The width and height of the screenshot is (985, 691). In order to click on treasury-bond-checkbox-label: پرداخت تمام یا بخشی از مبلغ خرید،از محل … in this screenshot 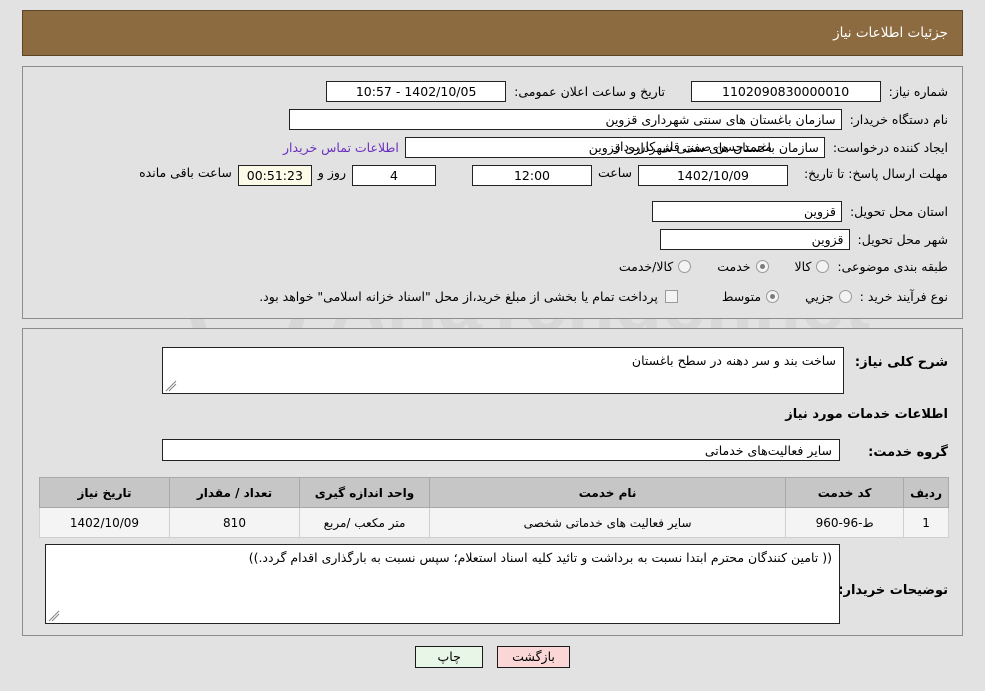, I will do `click(458, 296)`.